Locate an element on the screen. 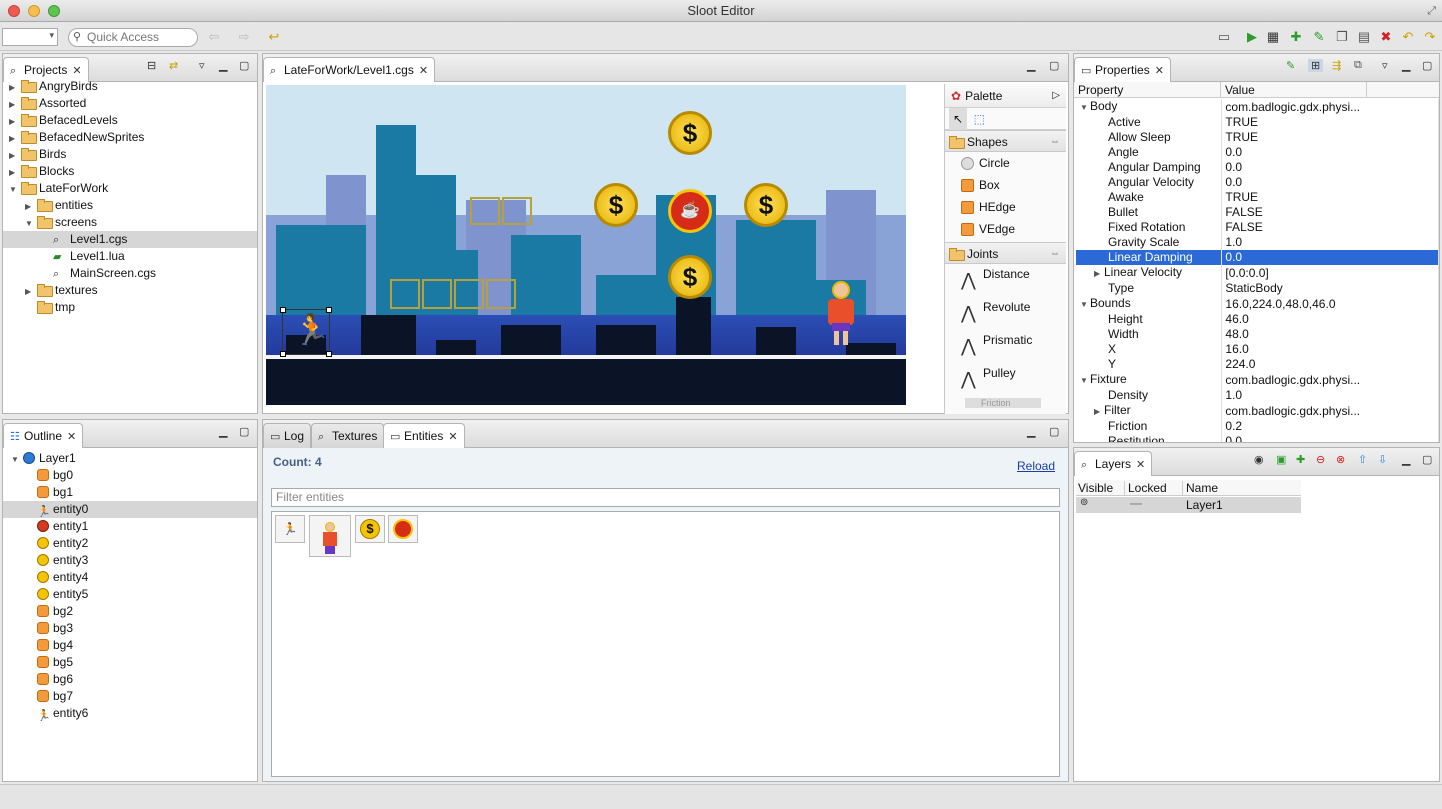 The image size is (1442, 809). forward-icon: ⇨ is located at coordinates (244, 37).